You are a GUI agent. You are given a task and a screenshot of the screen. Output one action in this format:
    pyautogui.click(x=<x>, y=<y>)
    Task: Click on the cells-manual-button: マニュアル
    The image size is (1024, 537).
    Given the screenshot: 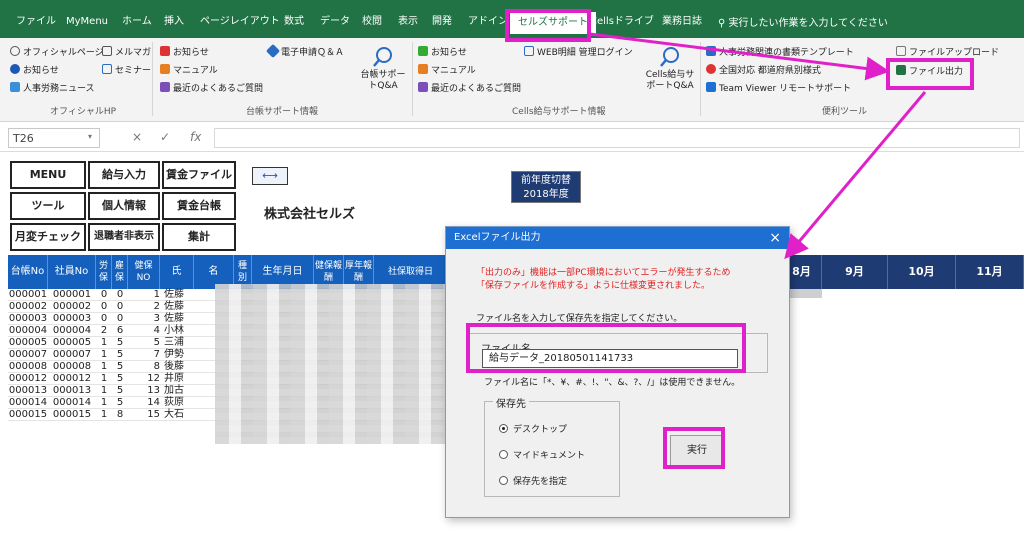 What is the action you would take?
    pyautogui.click(x=447, y=70)
    